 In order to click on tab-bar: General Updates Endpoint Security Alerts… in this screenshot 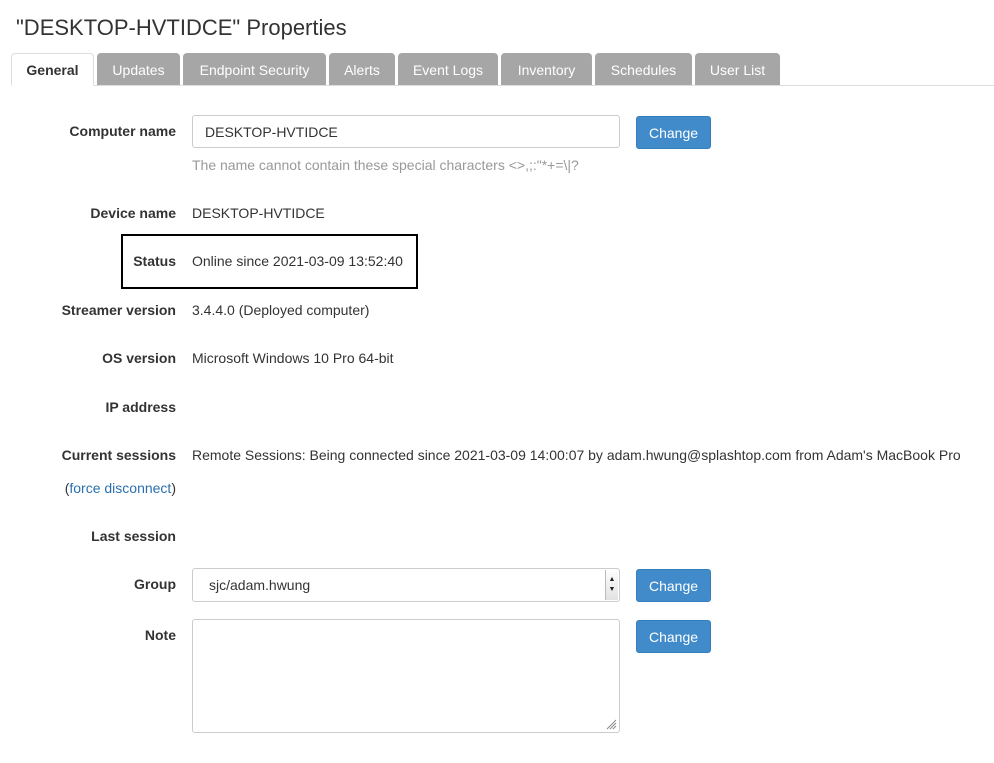, I will do `click(502, 69)`.